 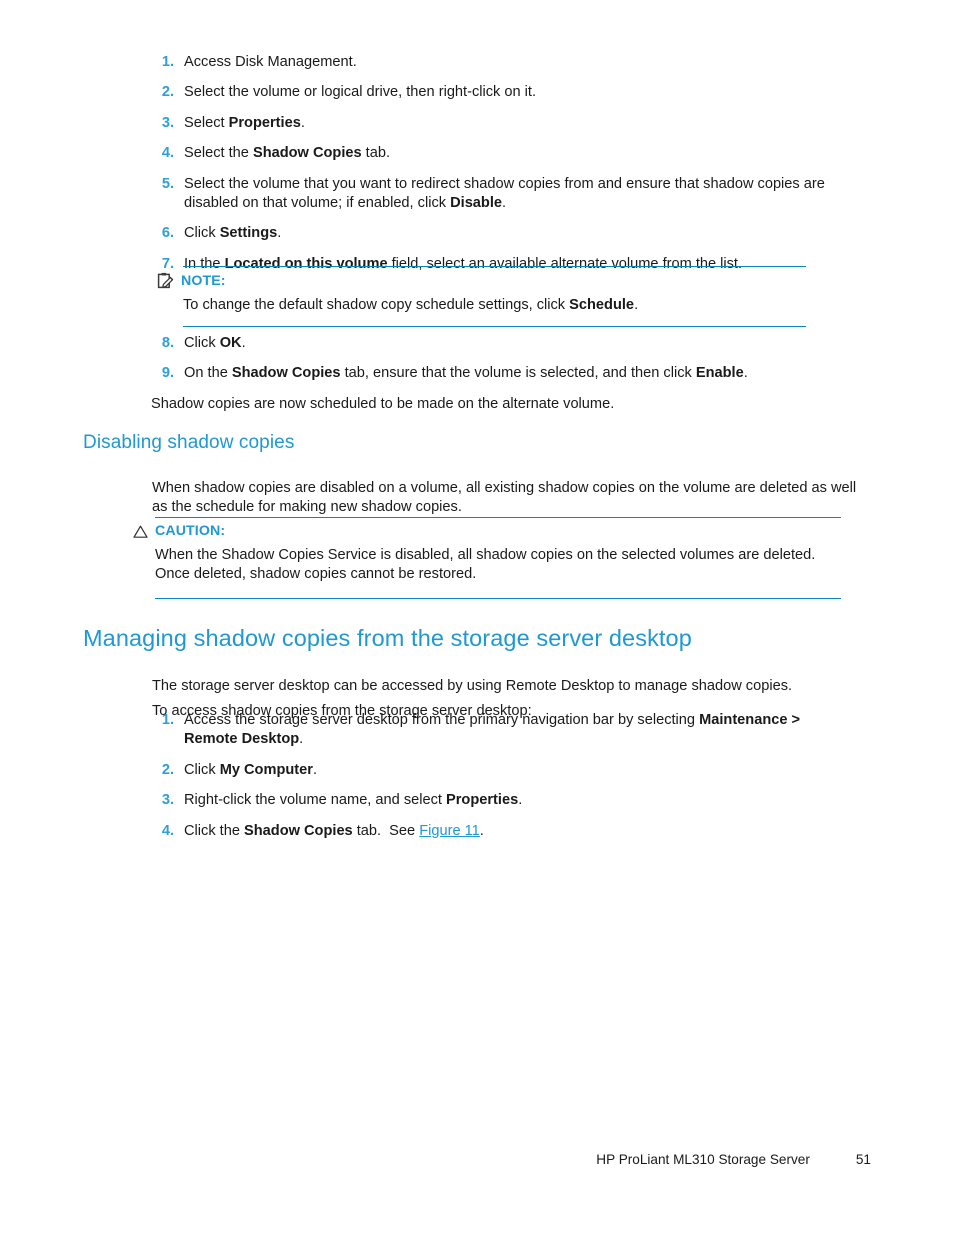 I want to click on step-number: 5., so click(x=167, y=183).